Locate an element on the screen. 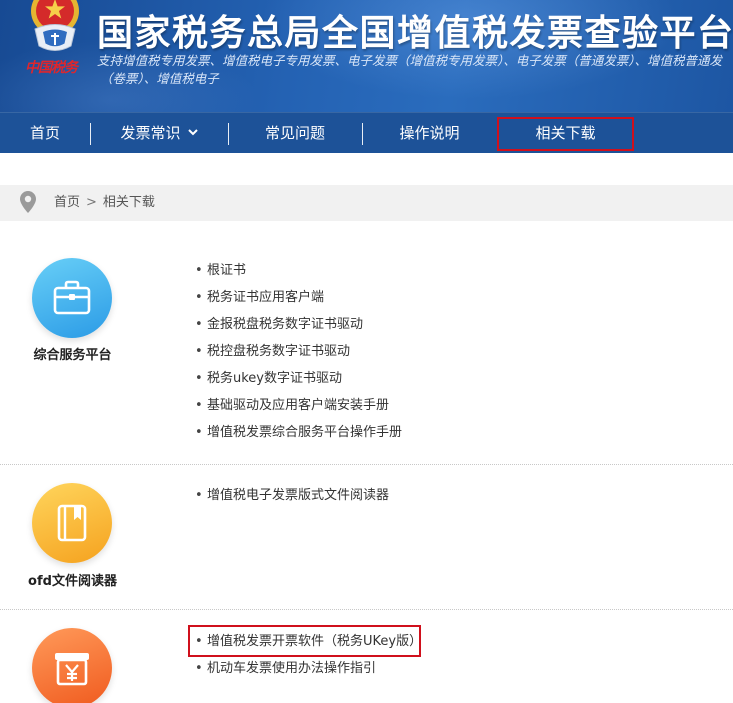 This screenshot has height=703, width=733. nav-item-instructions: 操作说明 is located at coordinates (429, 133).